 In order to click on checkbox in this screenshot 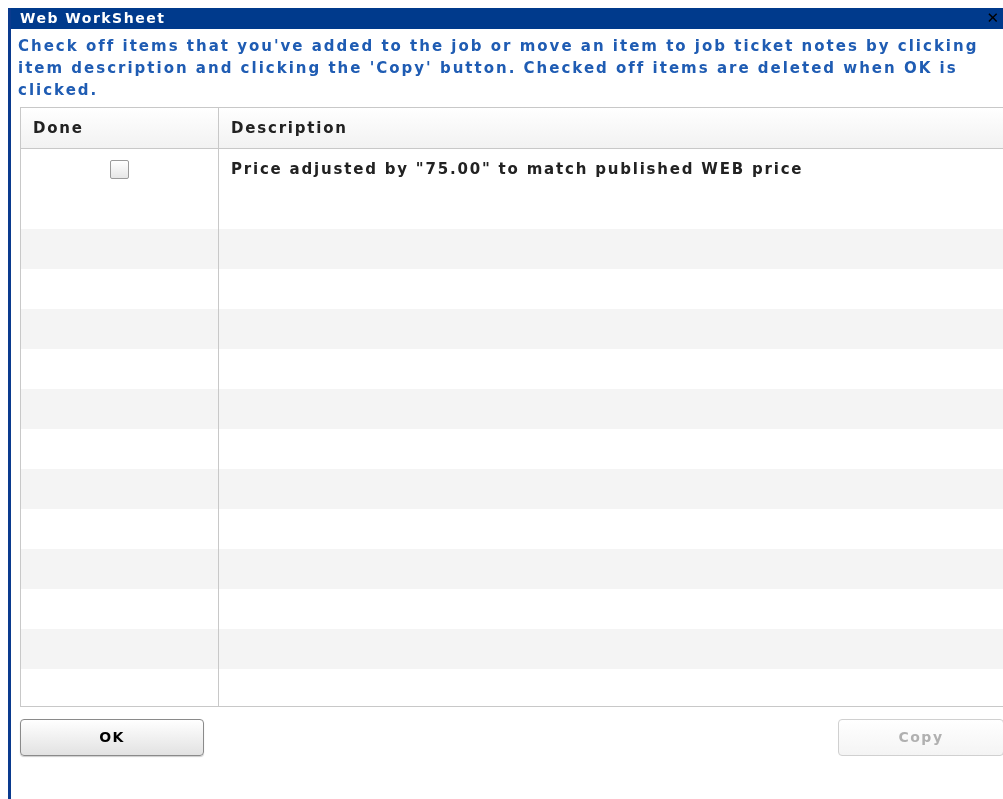, I will do `click(119, 169)`.